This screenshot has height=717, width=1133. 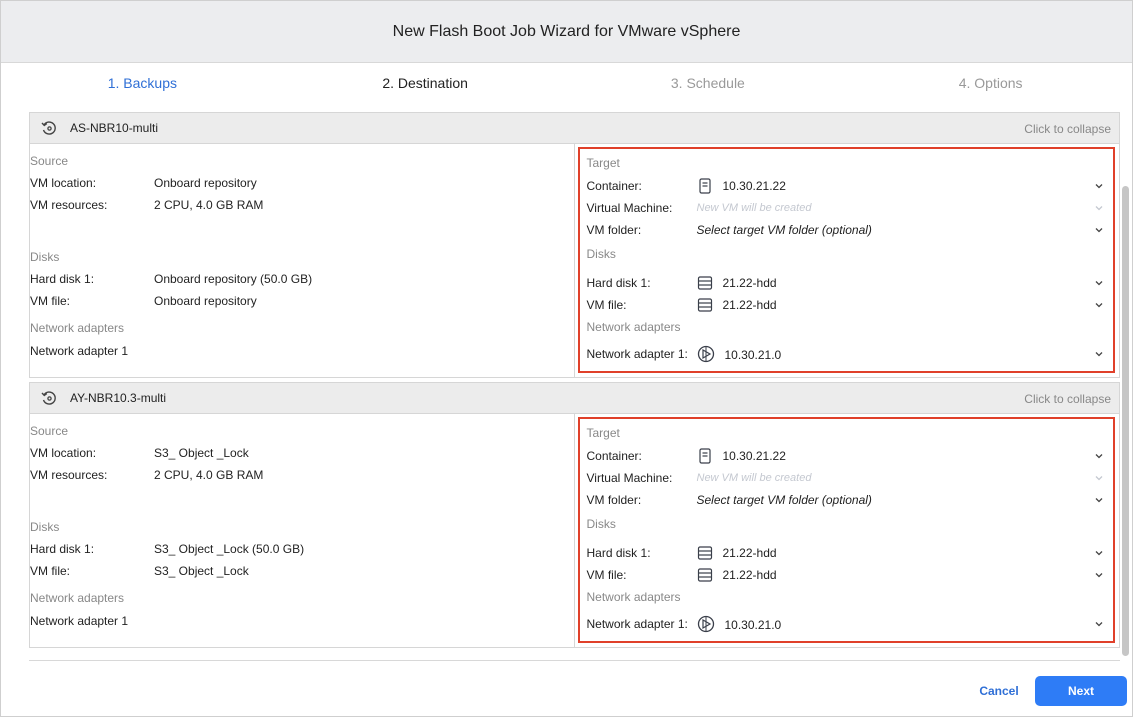 What do you see at coordinates (754, 208) in the screenshot?
I see `virtual-machine-placeholder: New VM will be created` at bounding box center [754, 208].